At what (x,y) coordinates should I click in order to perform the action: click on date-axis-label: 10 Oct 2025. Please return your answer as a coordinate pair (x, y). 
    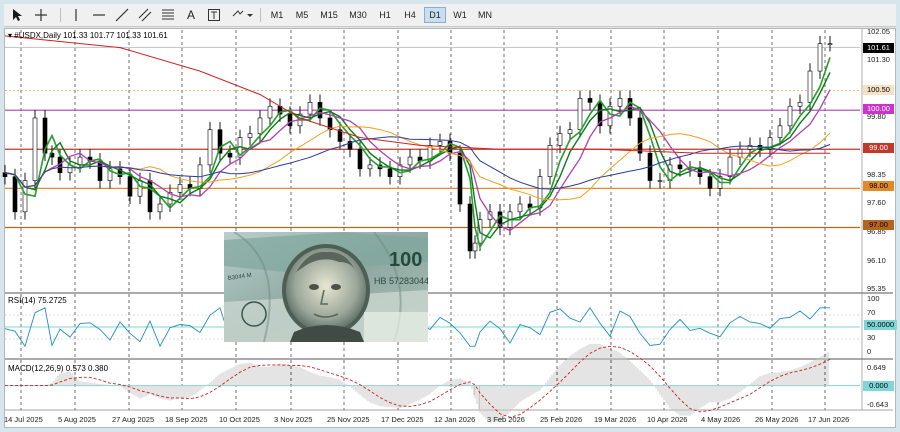
    Looking at the image, I should click on (239, 419).